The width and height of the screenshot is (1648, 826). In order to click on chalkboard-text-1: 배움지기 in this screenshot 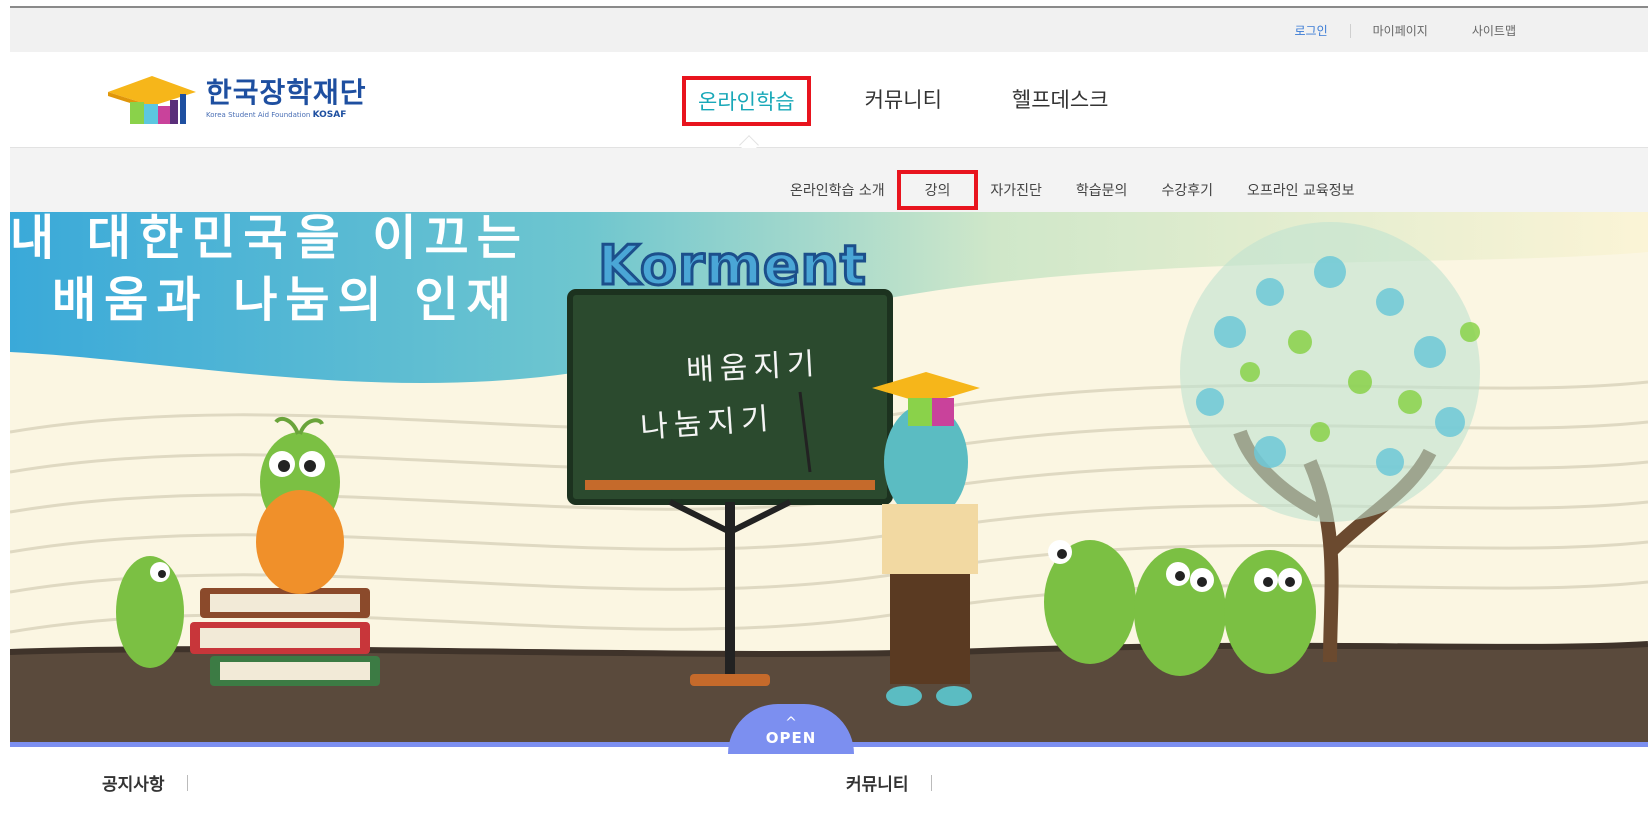, I will do `click(753, 367)`.